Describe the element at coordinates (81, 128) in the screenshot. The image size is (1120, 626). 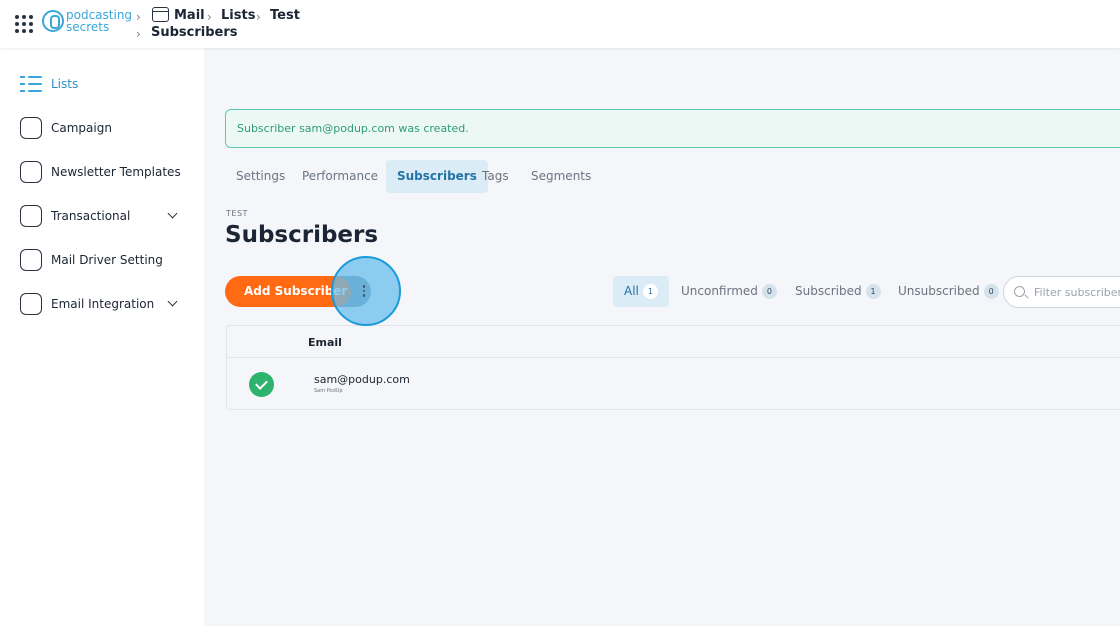
I see `sidebar-item-label: Campaign` at that location.